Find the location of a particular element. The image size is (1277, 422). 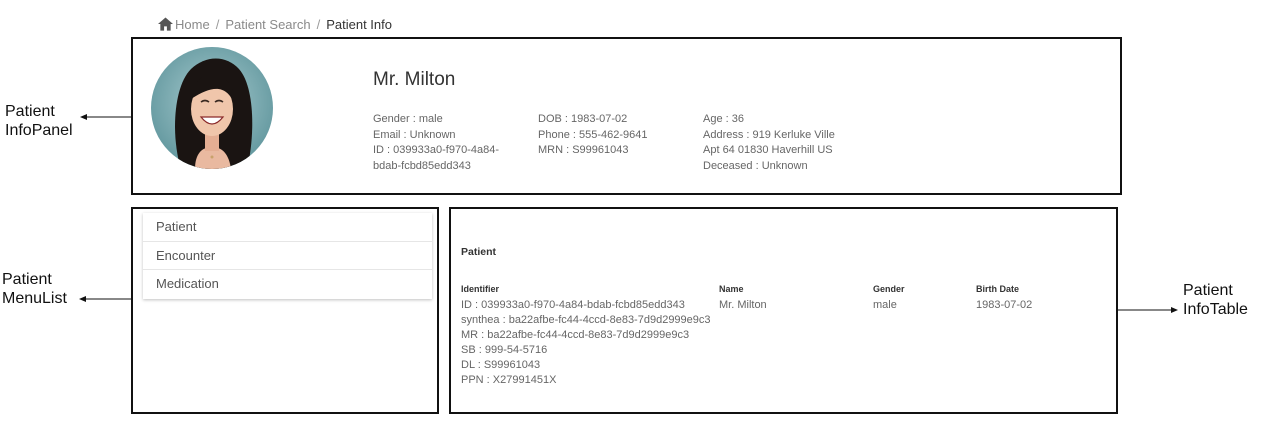

annotation-arrow-infotable is located at coordinates (1148, 310).